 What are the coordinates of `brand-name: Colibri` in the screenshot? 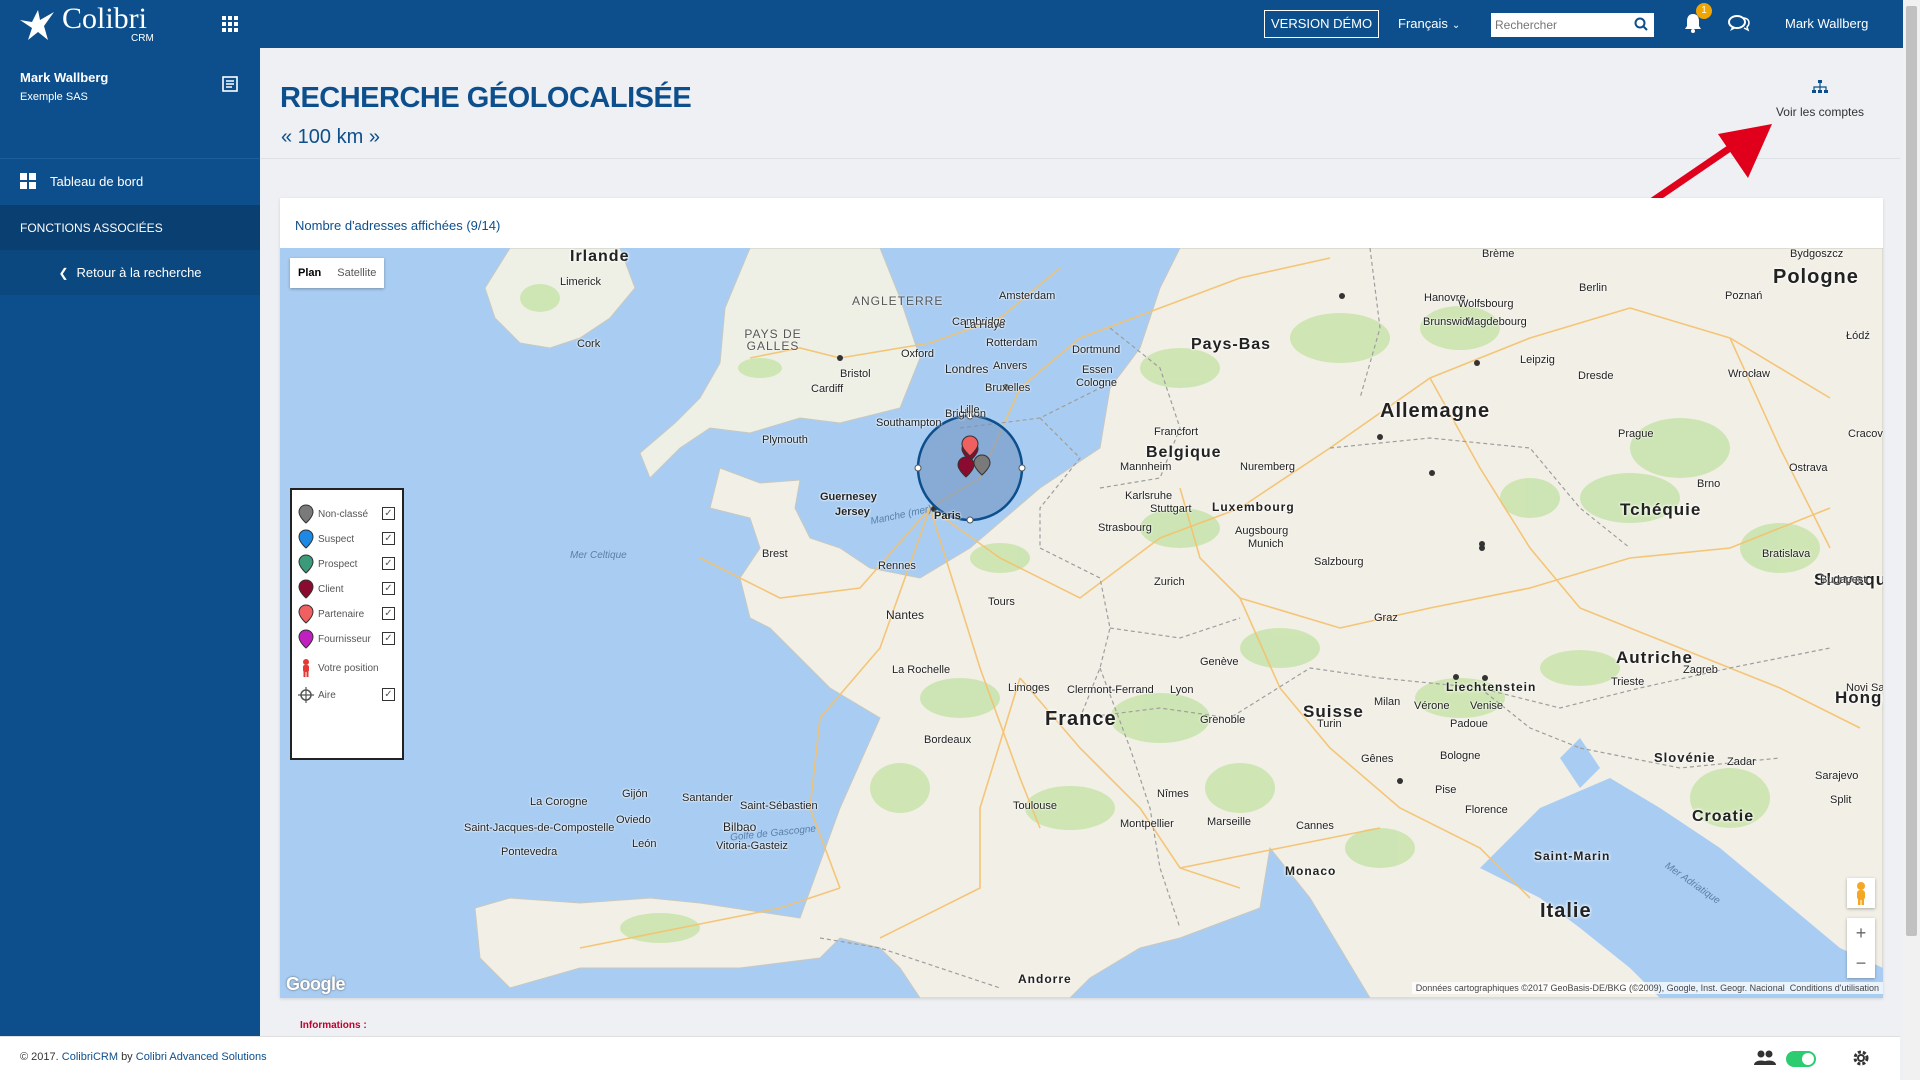 It's located at (105, 18).